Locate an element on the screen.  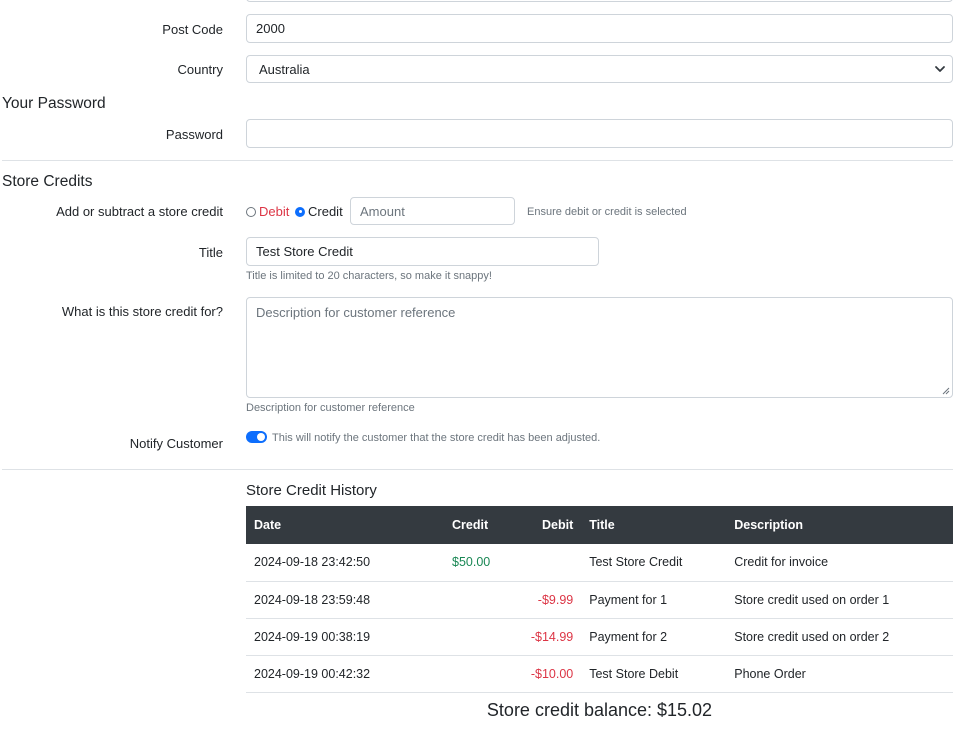
title-value: Test Store Credit is located at coordinates (304, 251).